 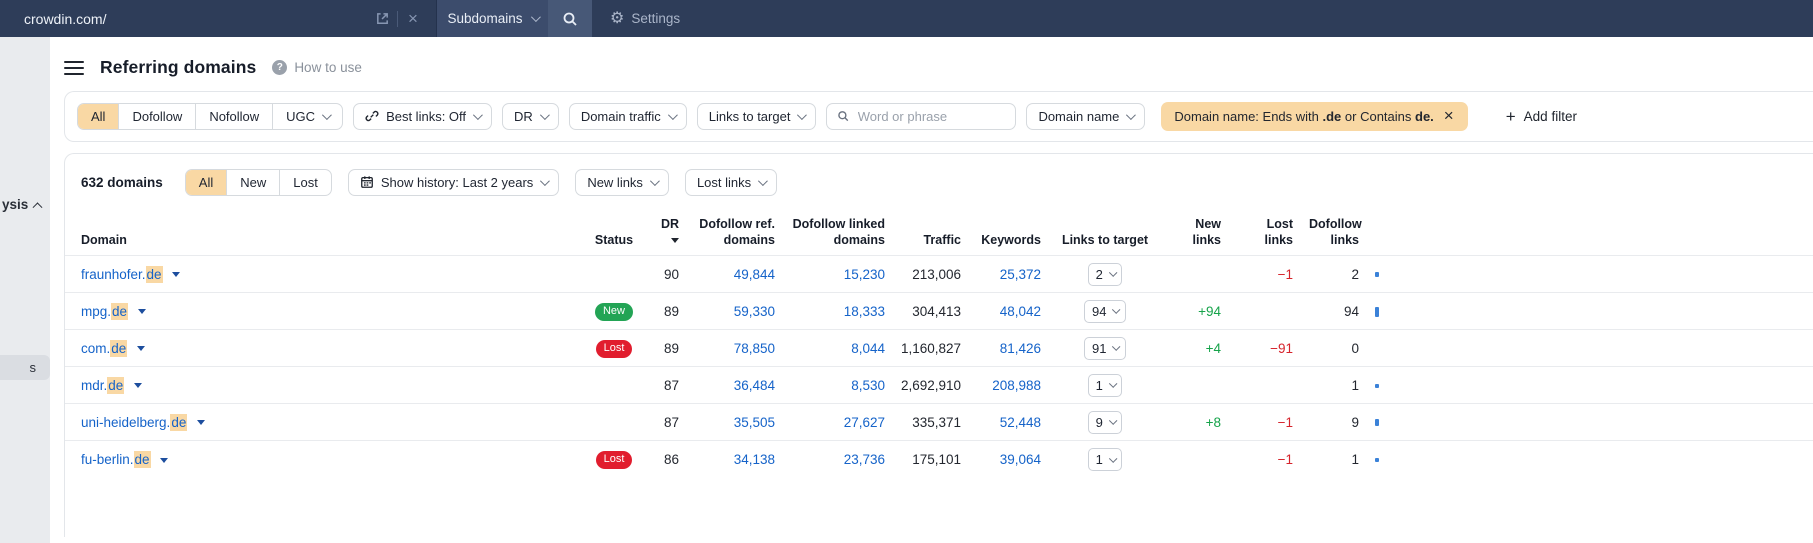 I want to click on links-to-target-select: 91, so click(x=1105, y=348).